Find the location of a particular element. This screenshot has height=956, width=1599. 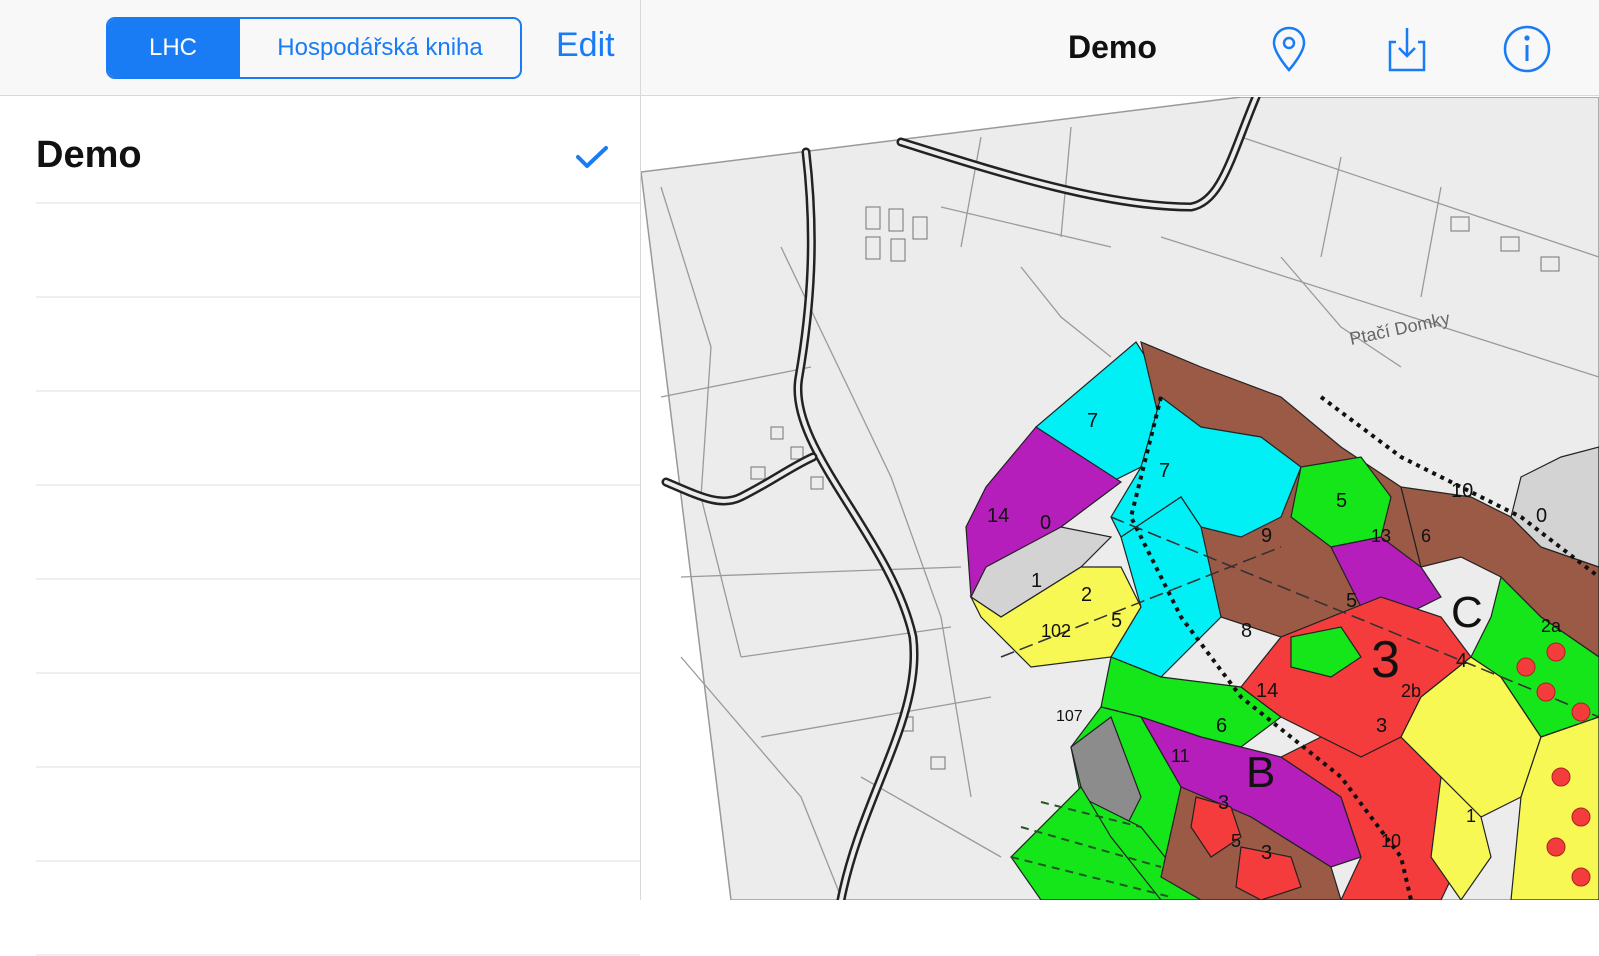

stand-label: 13 is located at coordinates (1381, 536).